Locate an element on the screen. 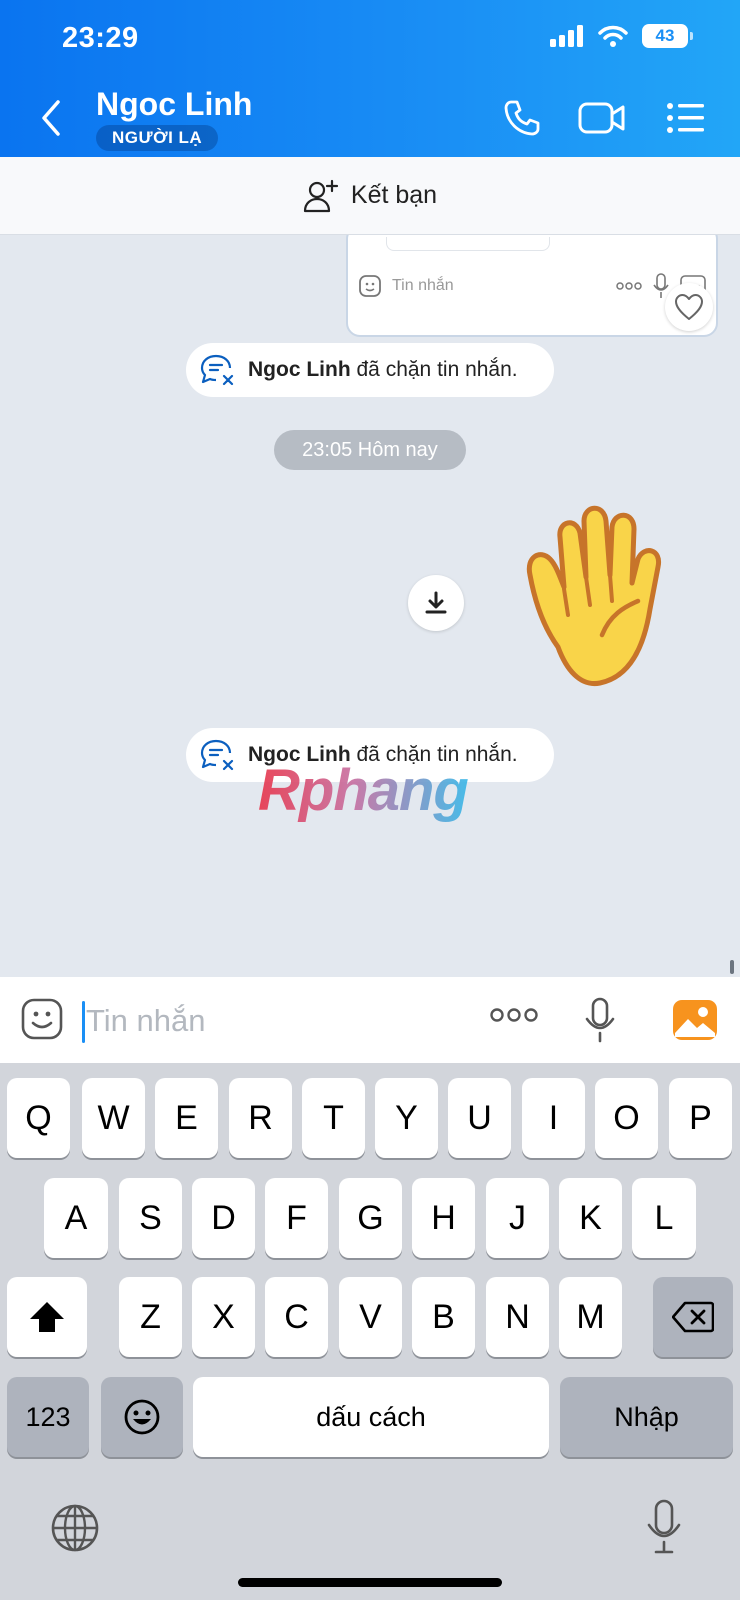 This screenshot has width=740, height=1600. heart-icon is located at coordinates (689, 307).